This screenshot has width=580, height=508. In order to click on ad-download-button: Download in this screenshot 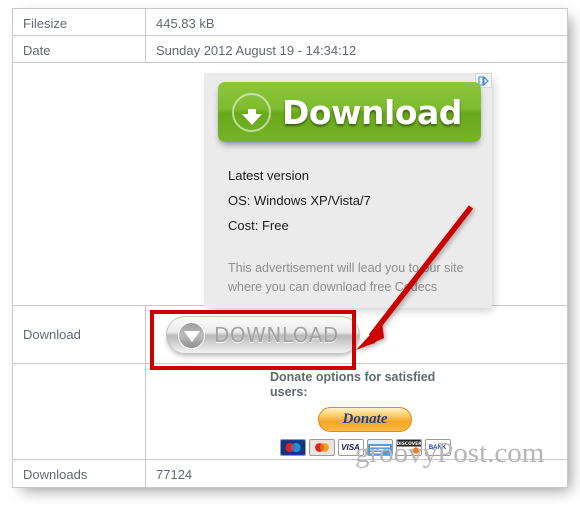, I will do `click(349, 112)`.